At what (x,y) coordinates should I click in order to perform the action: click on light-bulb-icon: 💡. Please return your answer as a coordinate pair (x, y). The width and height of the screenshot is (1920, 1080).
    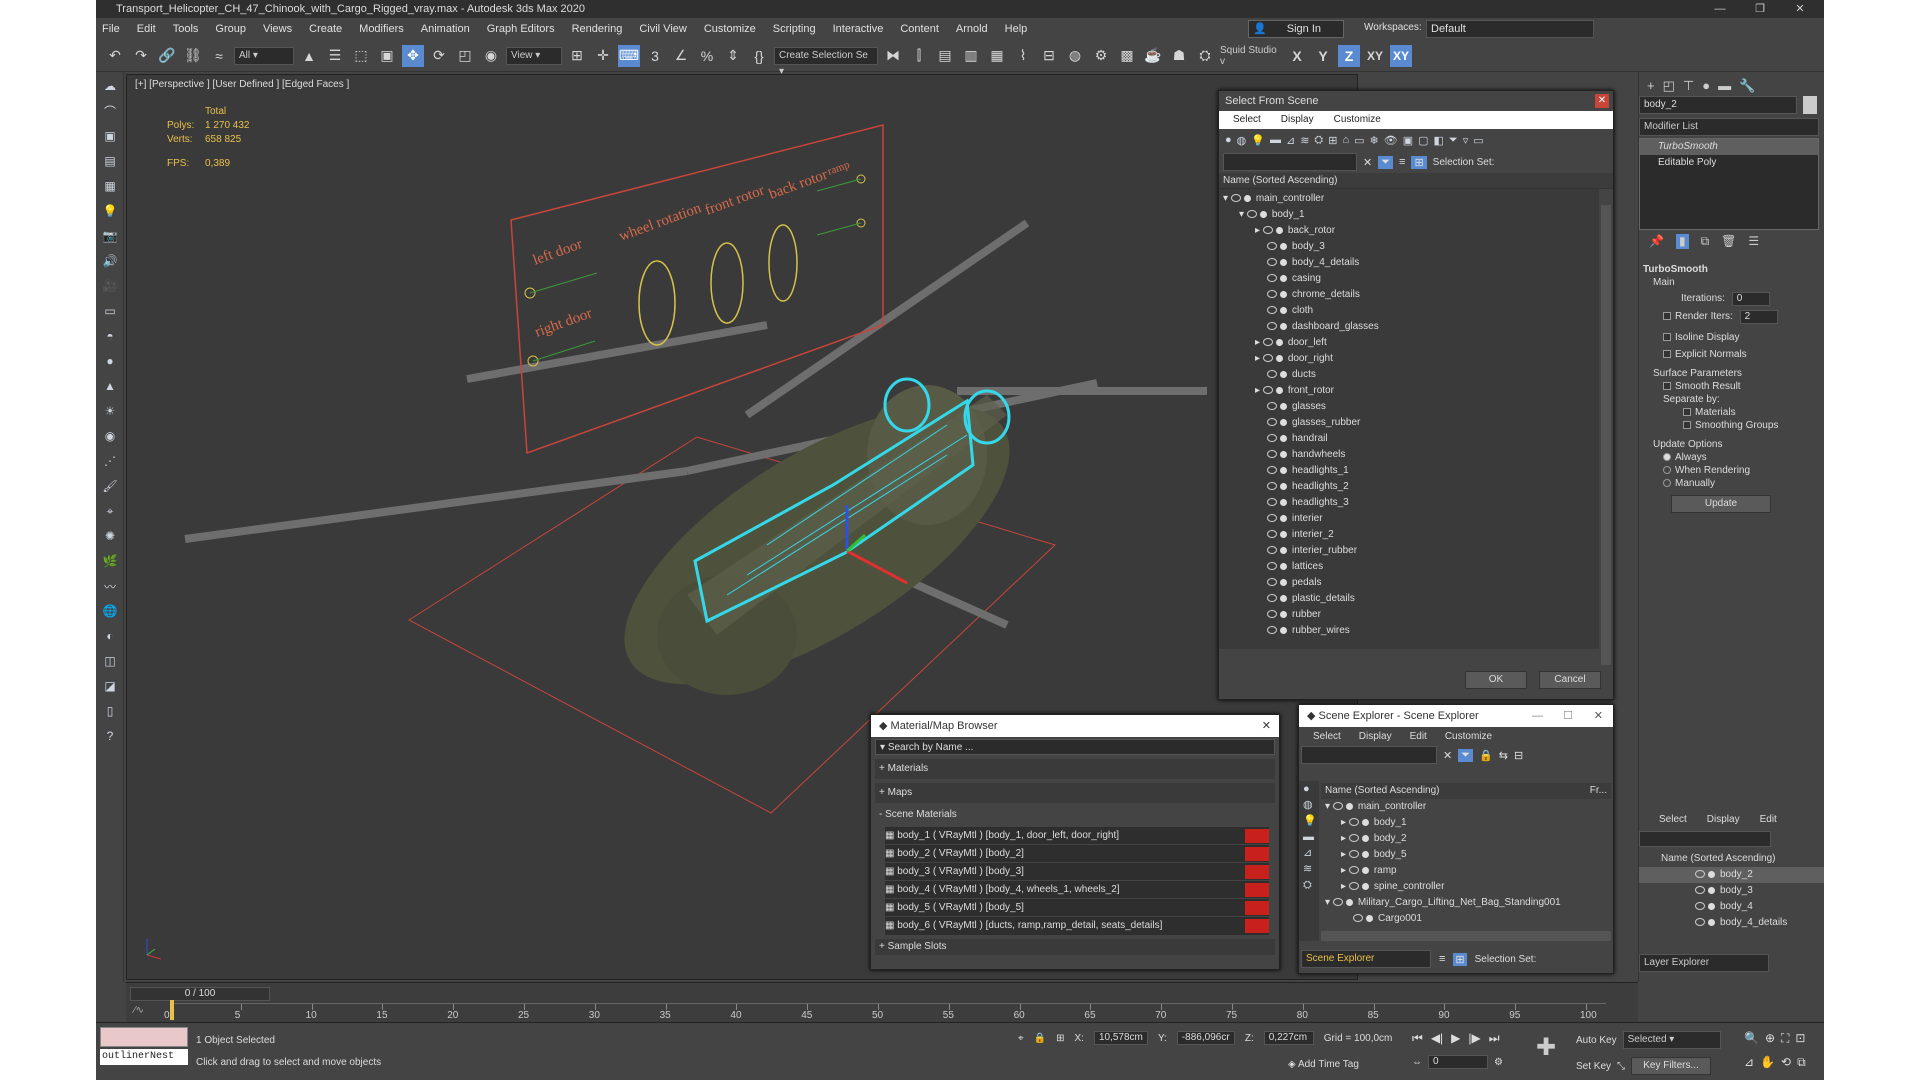
    Looking at the image, I should click on (110, 211).